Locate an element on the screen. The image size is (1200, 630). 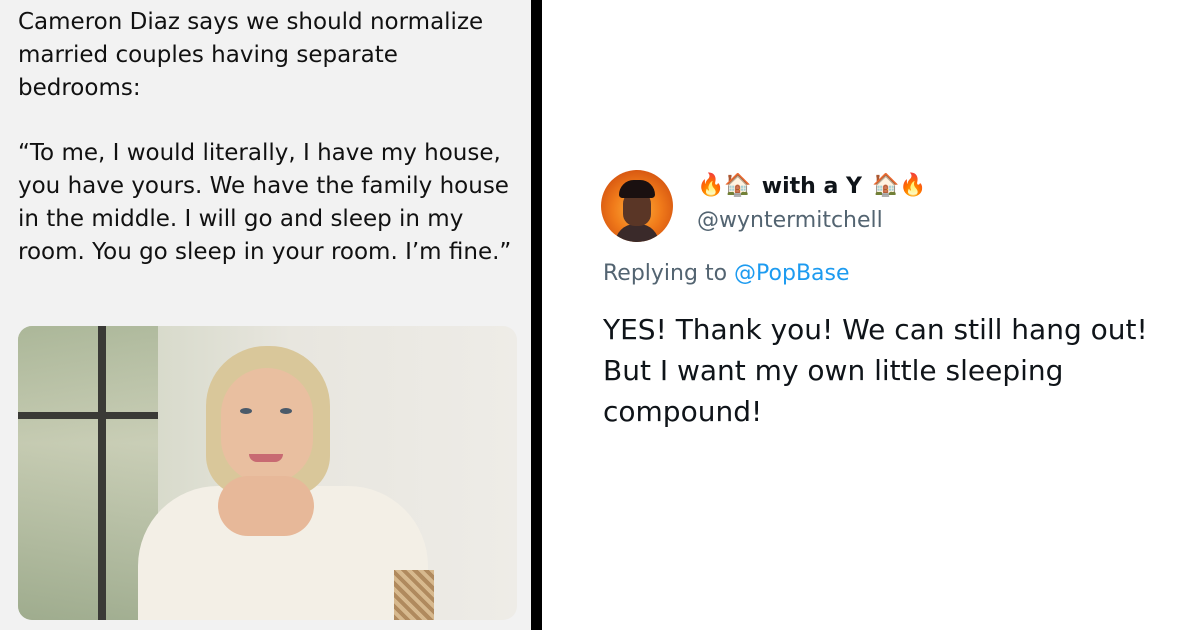
display-name: 🔥🏠 with a Y 🏠🔥 is located at coordinates (812, 186).